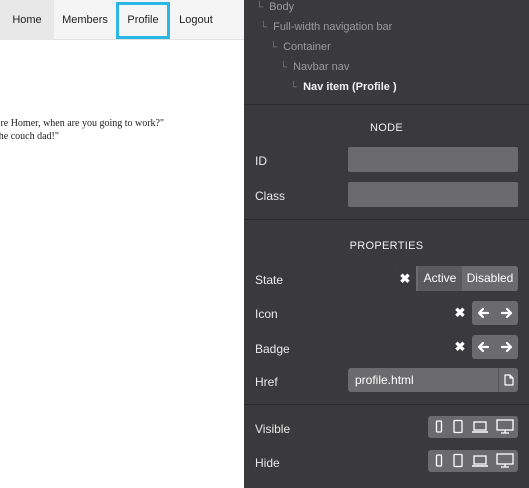 The width and height of the screenshot is (529, 488). I want to click on state-clear-button: ✖, so click(405, 278).